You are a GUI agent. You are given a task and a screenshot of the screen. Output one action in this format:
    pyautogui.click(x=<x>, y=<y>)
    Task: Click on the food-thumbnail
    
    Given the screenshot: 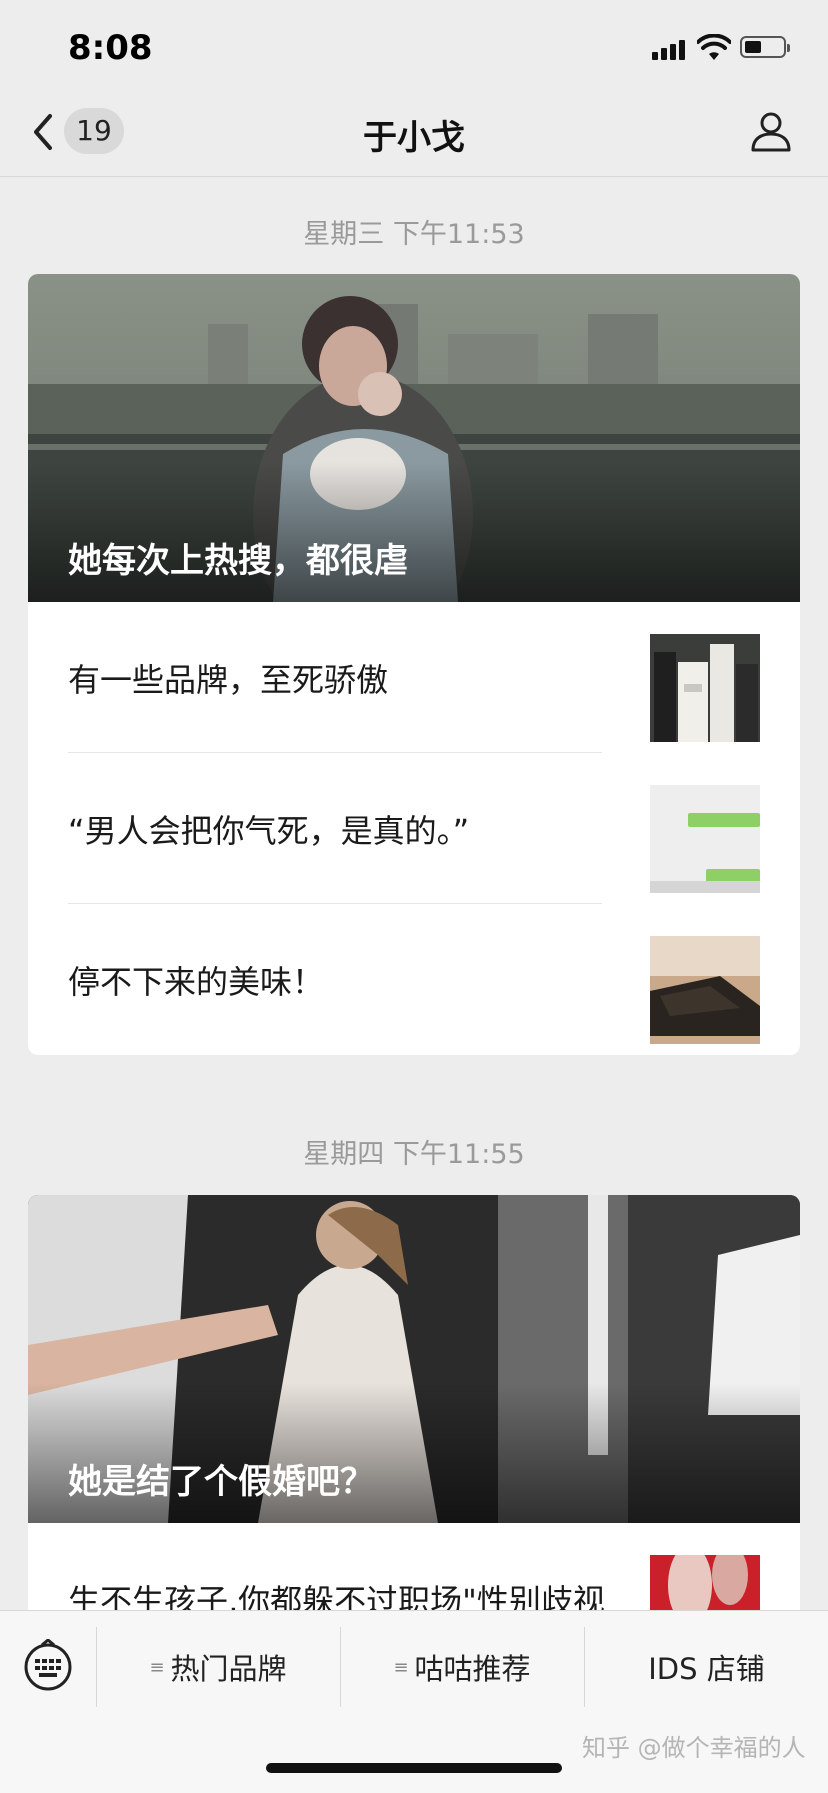 What is the action you would take?
    pyautogui.click(x=705, y=990)
    